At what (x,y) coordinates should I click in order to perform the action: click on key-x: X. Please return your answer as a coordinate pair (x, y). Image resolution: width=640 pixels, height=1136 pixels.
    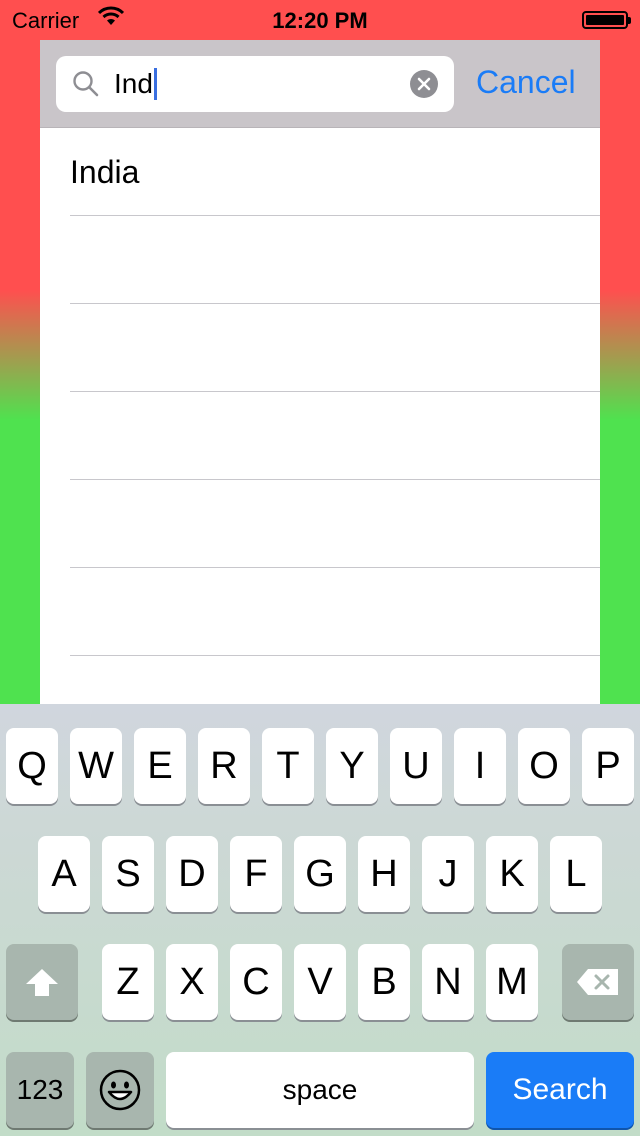
    Looking at the image, I should click on (192, 982).